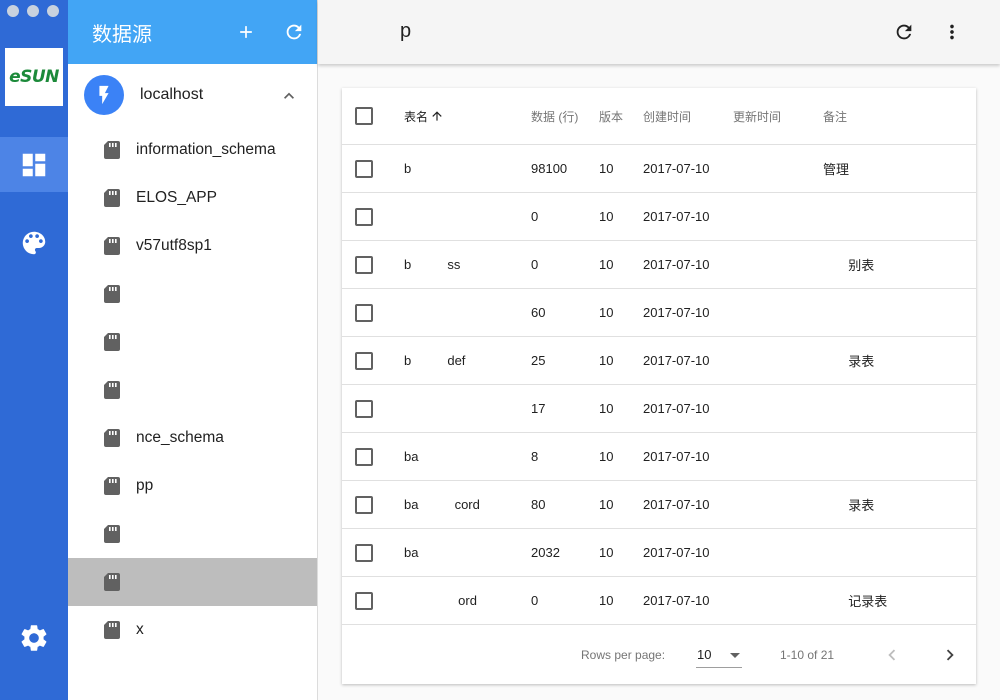  Describe the element at coordinates (623, 655) in the screenshot. I see `rows-per-page-label: Rows per page:` at that location.